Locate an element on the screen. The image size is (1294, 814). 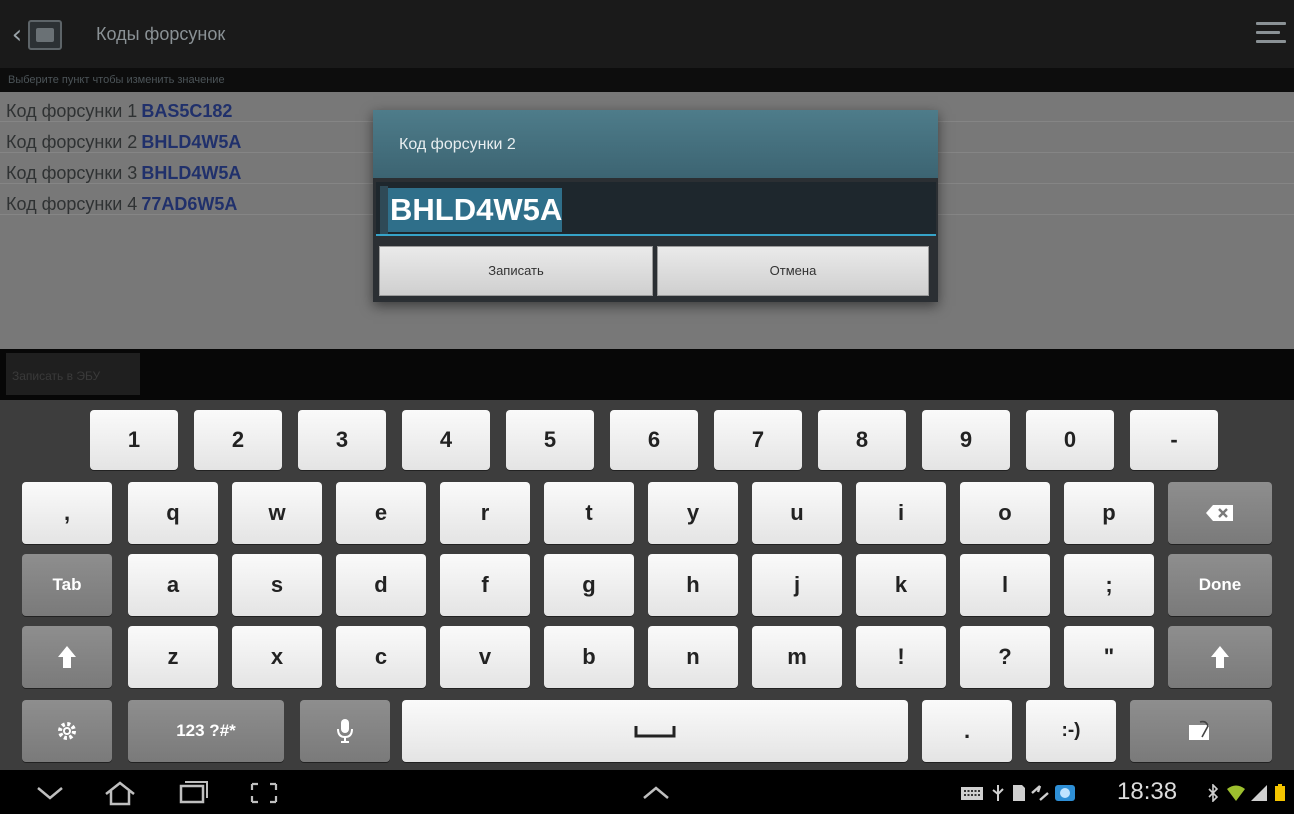
settings-key is located at coordinates (67, 731).